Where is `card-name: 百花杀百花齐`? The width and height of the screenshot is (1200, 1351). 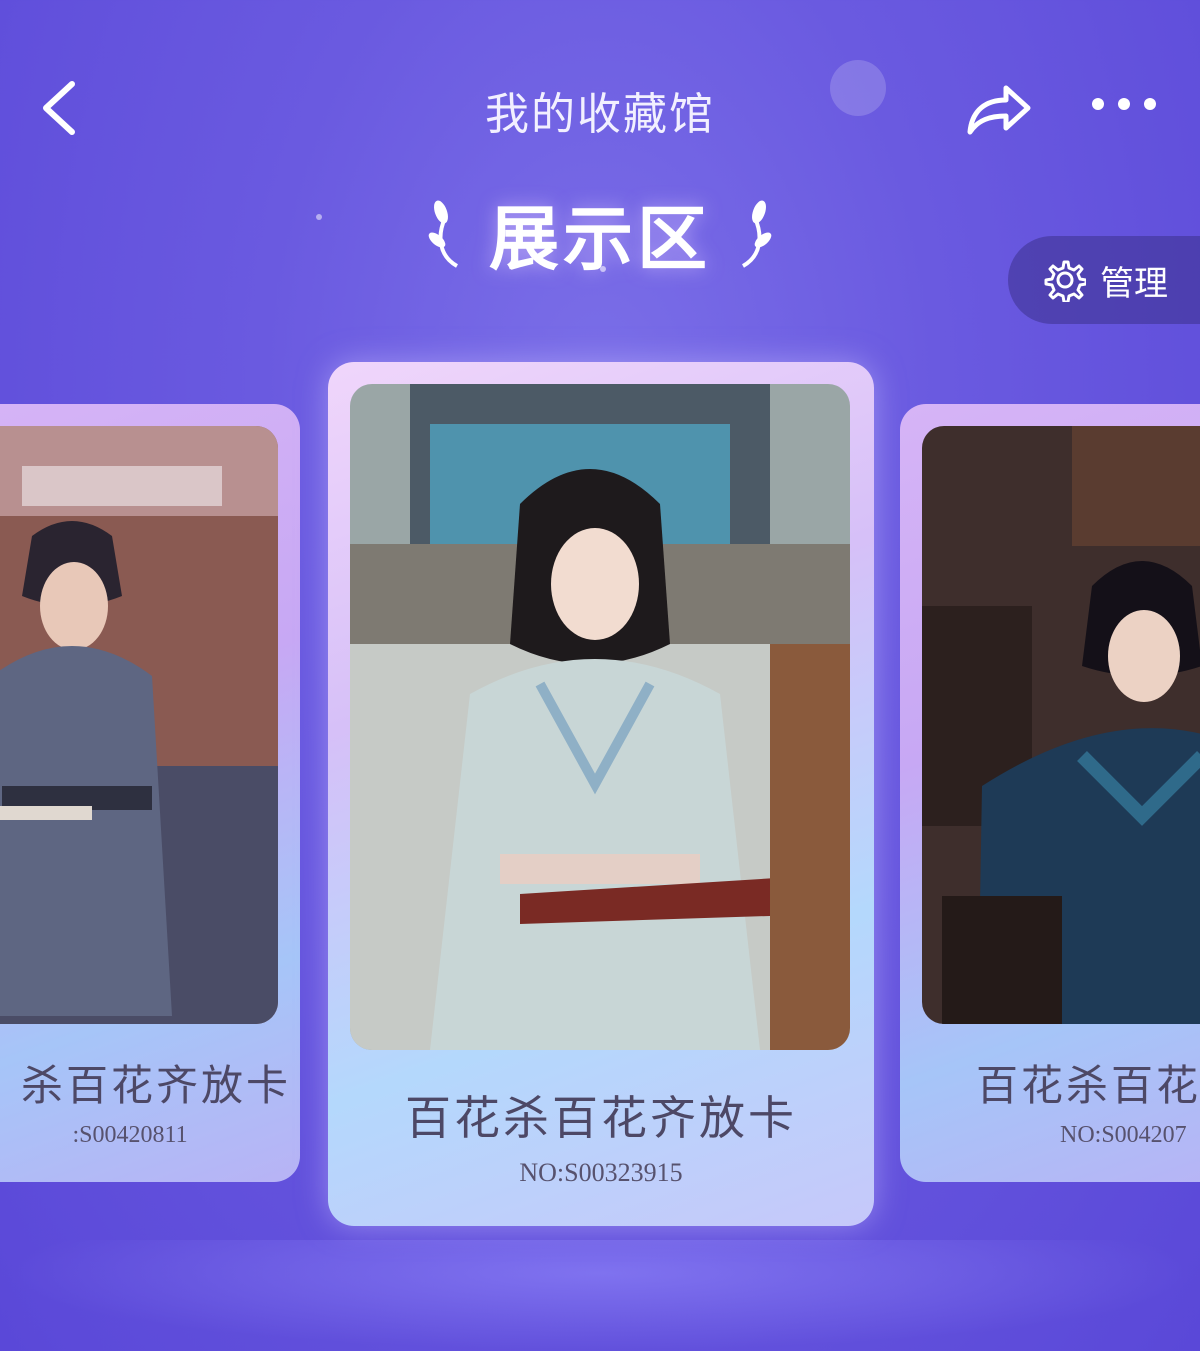 card-name: 百花杀百花齐 is located at coordinates (1088, 1085).